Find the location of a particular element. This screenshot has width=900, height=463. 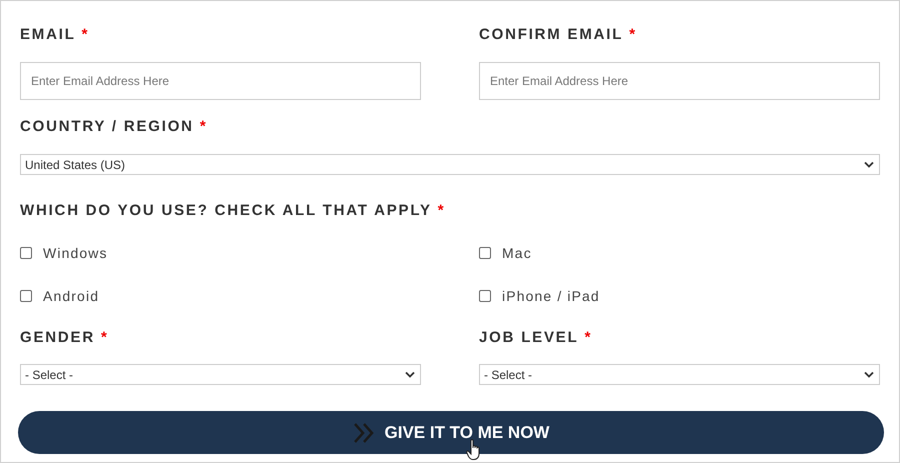

field-label: EMAIL is located at coordinates (48, 35).